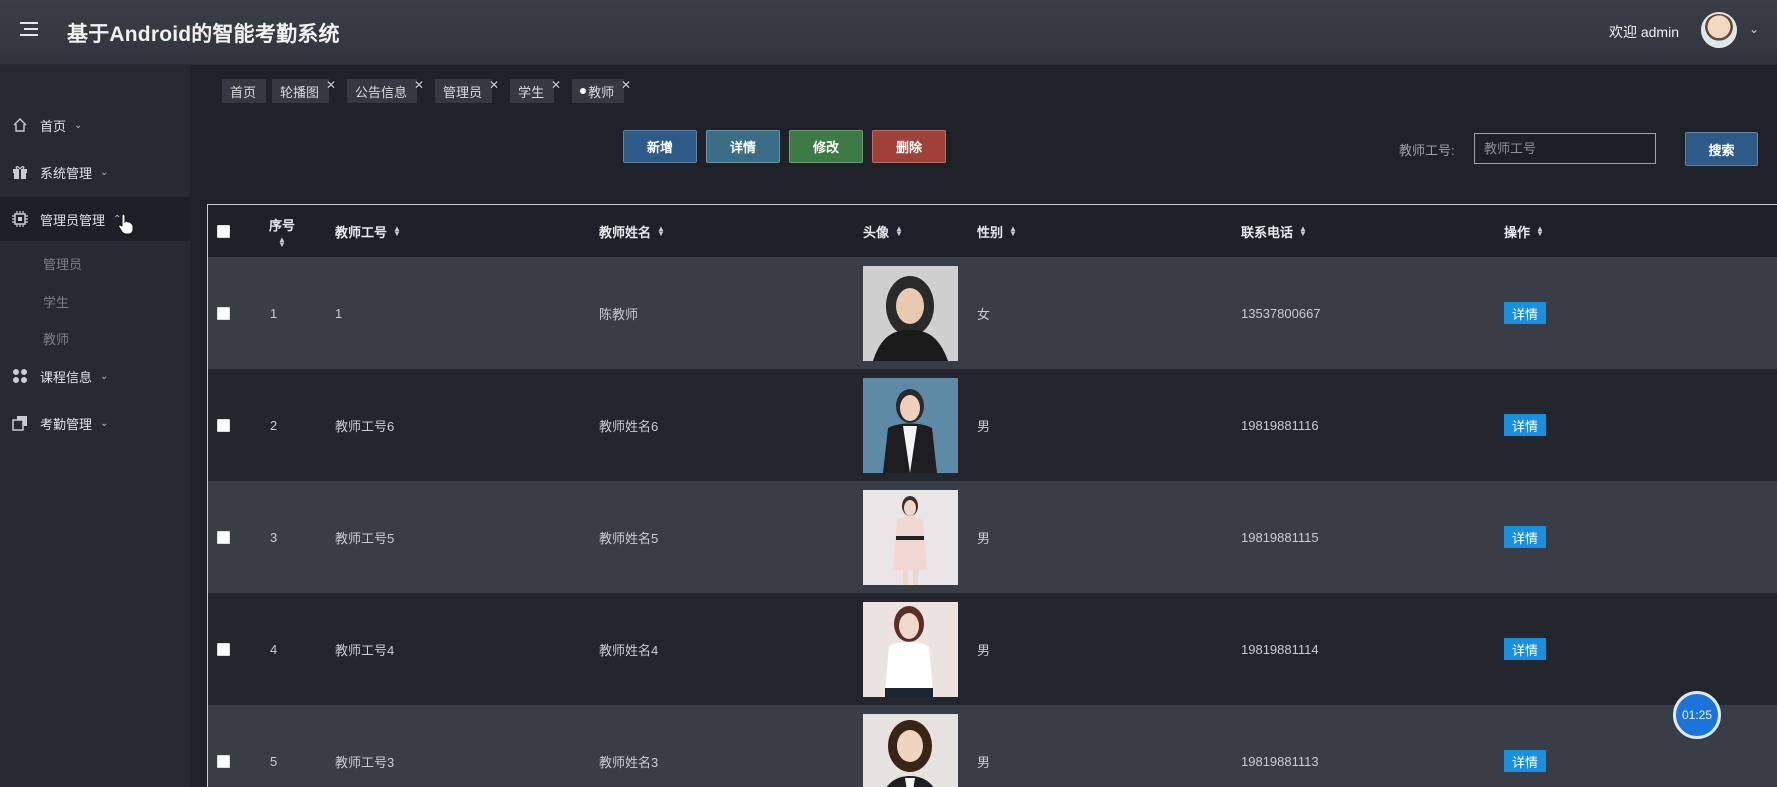 The image size is (1777, 787). I want to click on cell-index: 1, so click(274, 313).